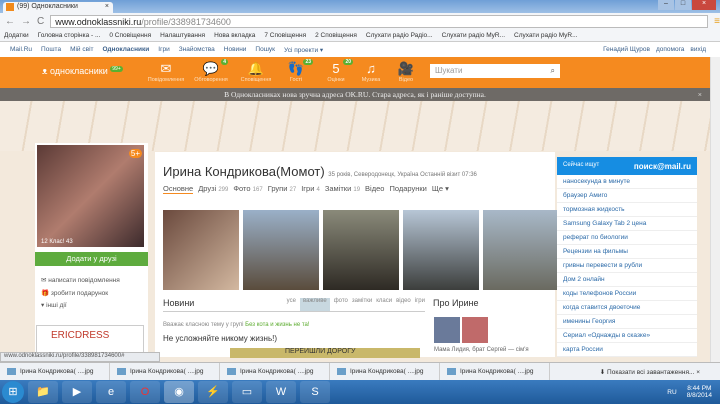 The height and width of the screenshot is (404, 720). Describe the element at coordinates (111, 392) in the screenshot. I see `internet-explorer-icon: e` at that location.